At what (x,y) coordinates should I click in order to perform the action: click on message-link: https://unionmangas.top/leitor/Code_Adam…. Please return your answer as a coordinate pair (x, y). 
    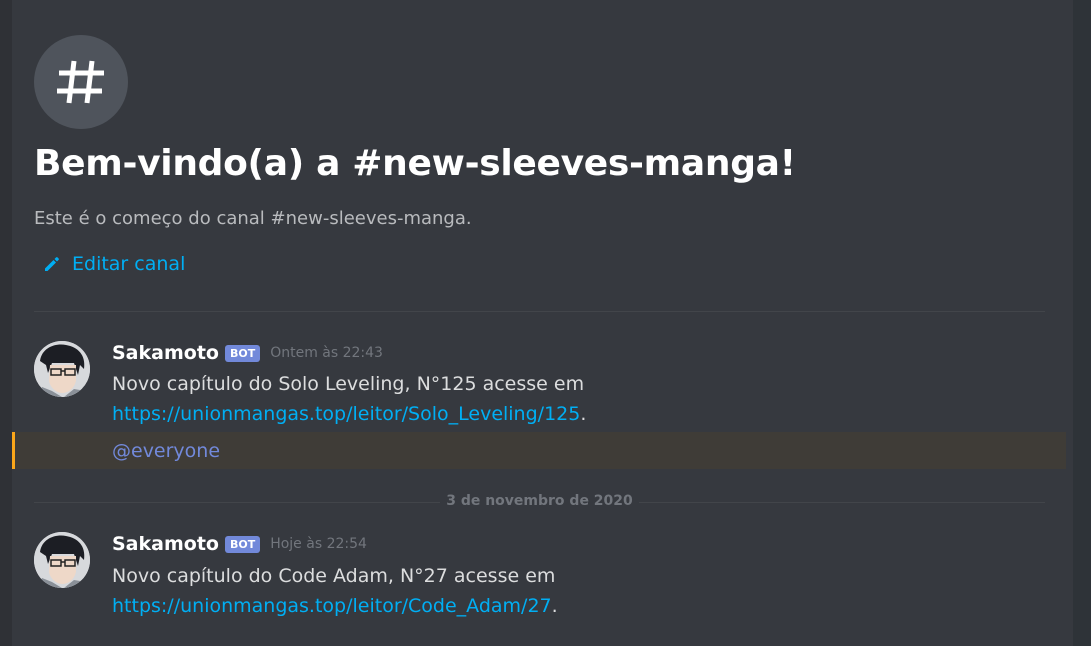
    Looking at the image, I should click on (332, 606).